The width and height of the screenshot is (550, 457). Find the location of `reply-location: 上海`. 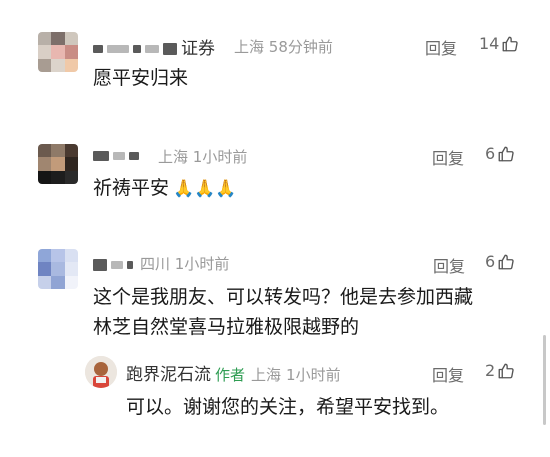

reply-location: 上海 is located at coordinates (266, 375).